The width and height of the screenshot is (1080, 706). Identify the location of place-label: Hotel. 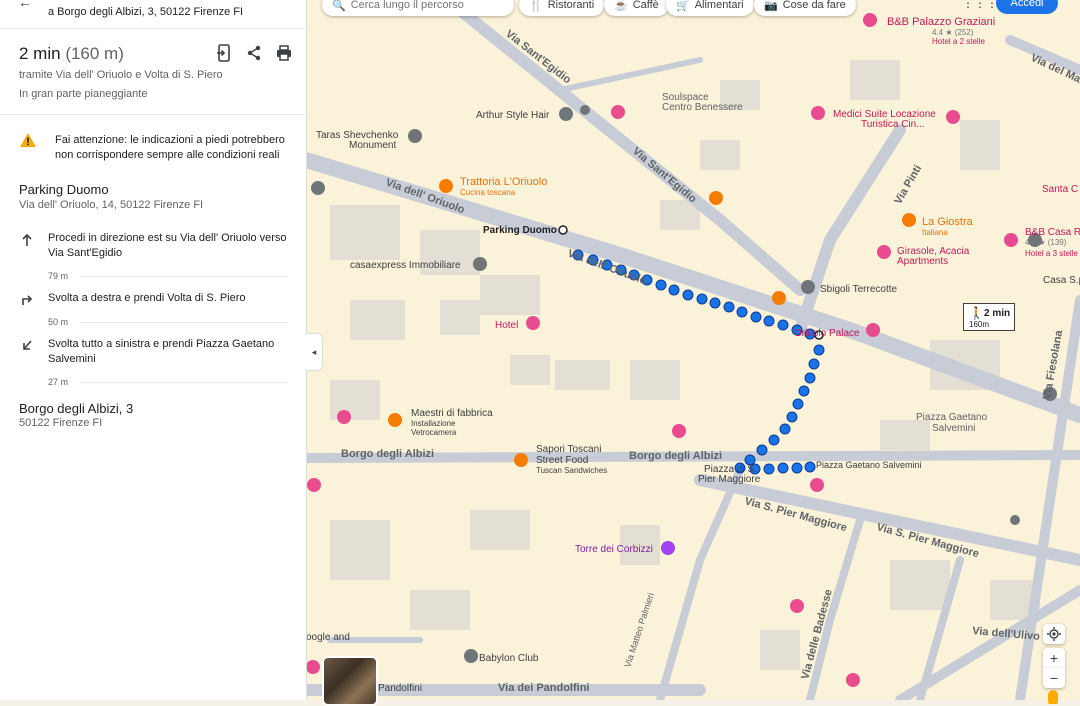
(506, 325).